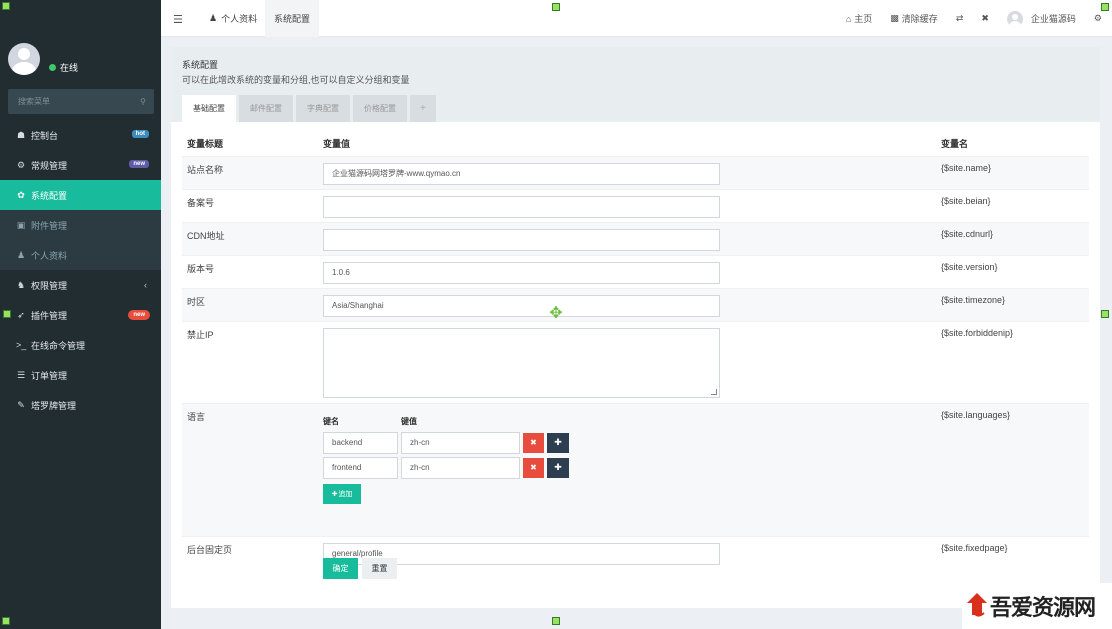  I want to click on sidebar-item-profile: ♟ 个人资料, so click(80, 255).